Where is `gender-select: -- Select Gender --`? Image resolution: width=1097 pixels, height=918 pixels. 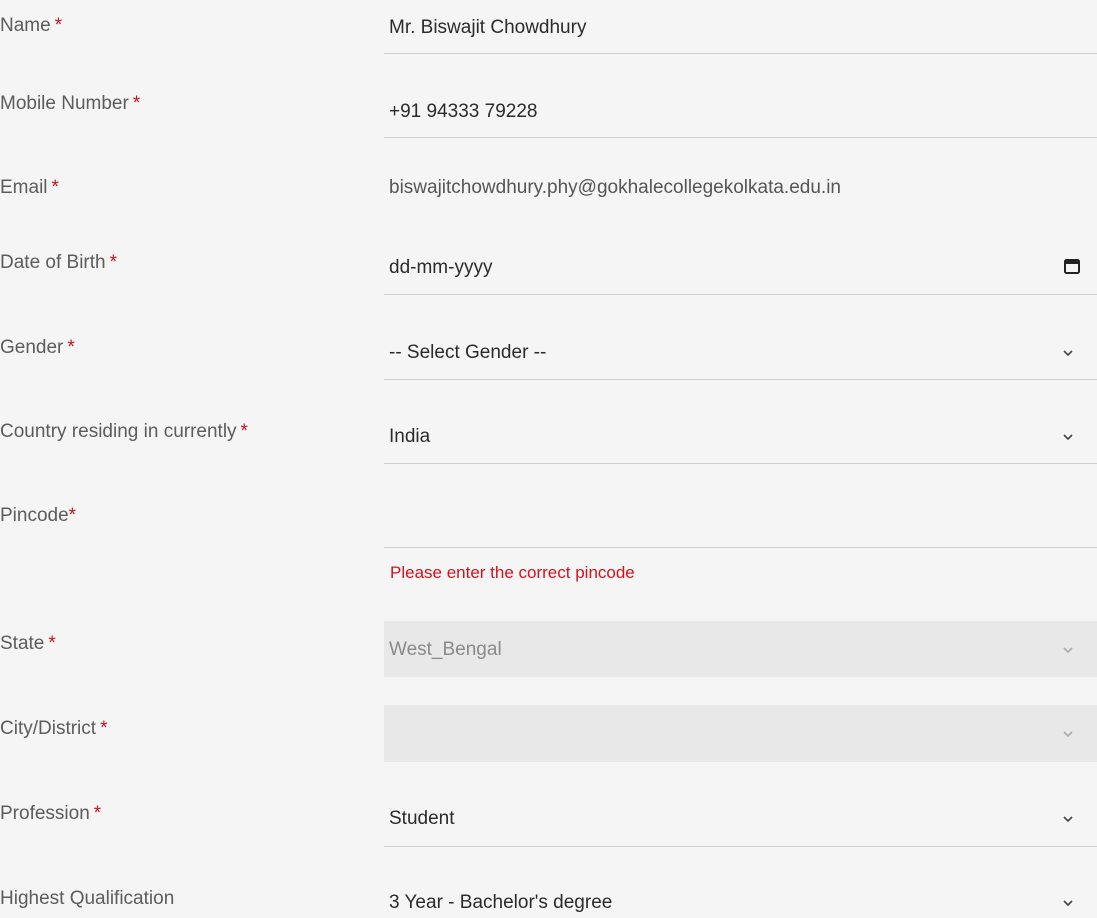 gender-select: -- Select Gender -- is located at coordinates (740, 352).